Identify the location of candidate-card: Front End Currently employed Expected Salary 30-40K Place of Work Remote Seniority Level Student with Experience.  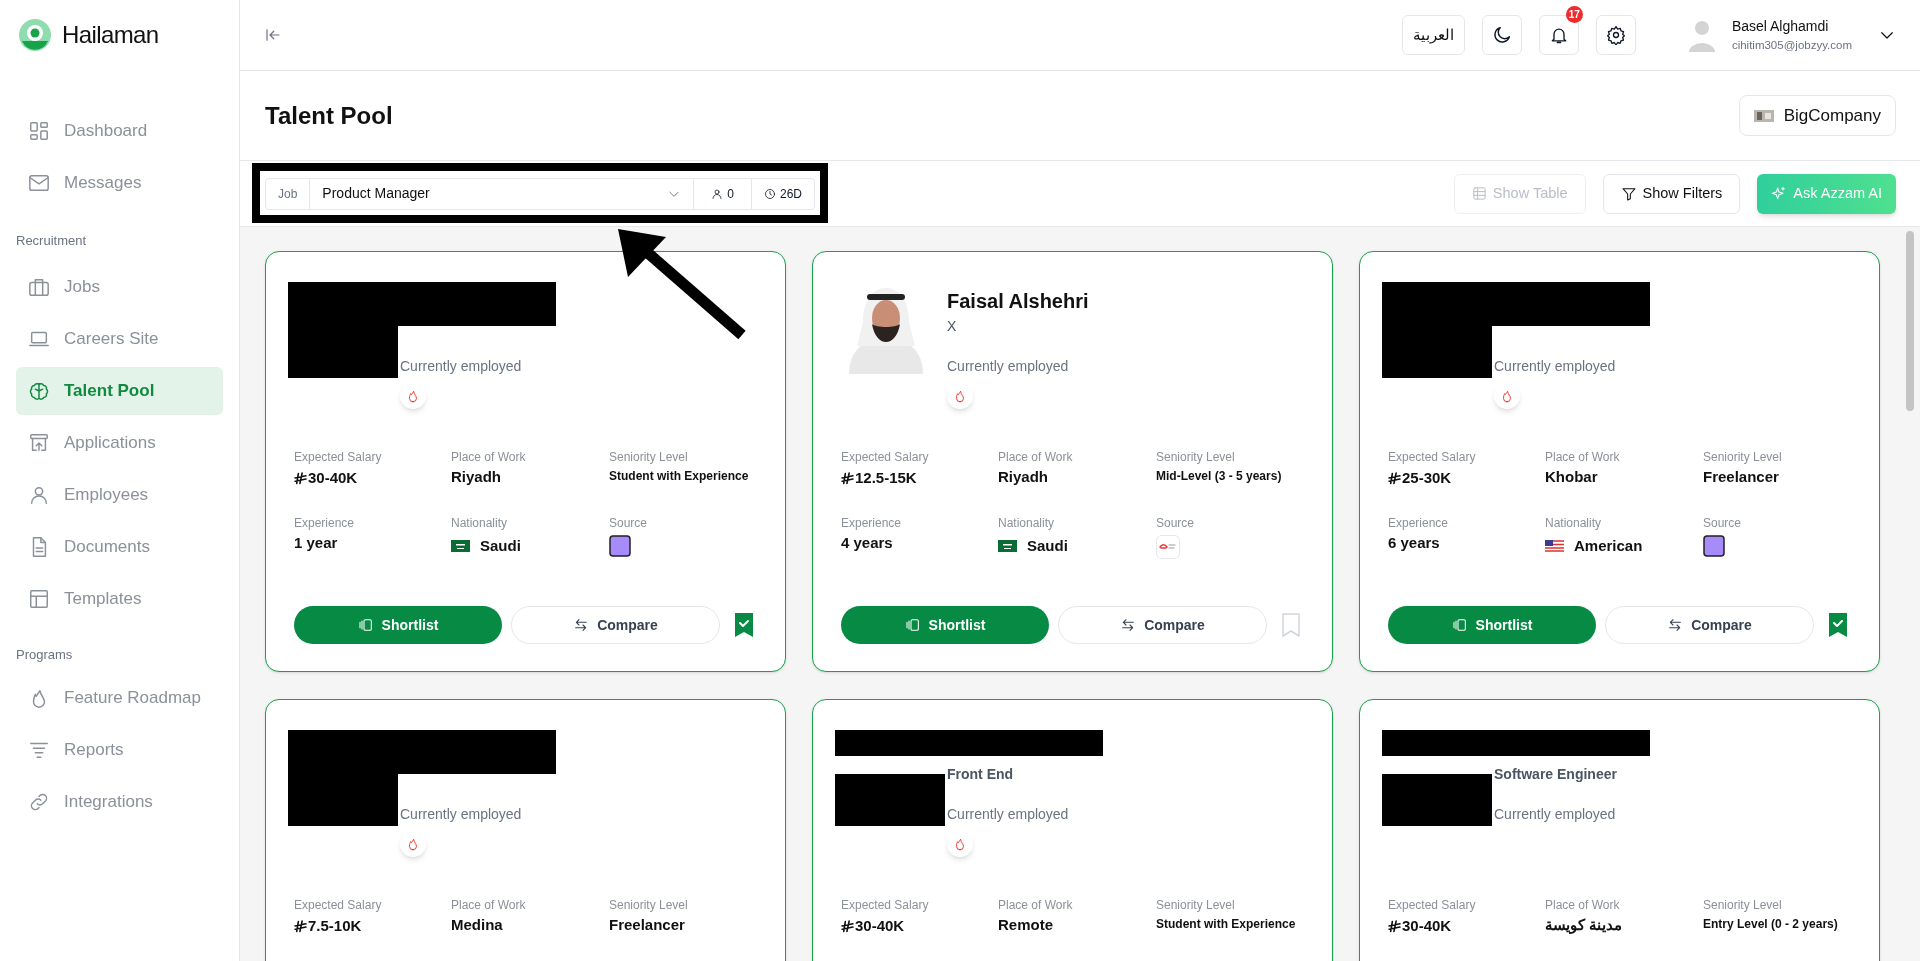
(1072, 830).